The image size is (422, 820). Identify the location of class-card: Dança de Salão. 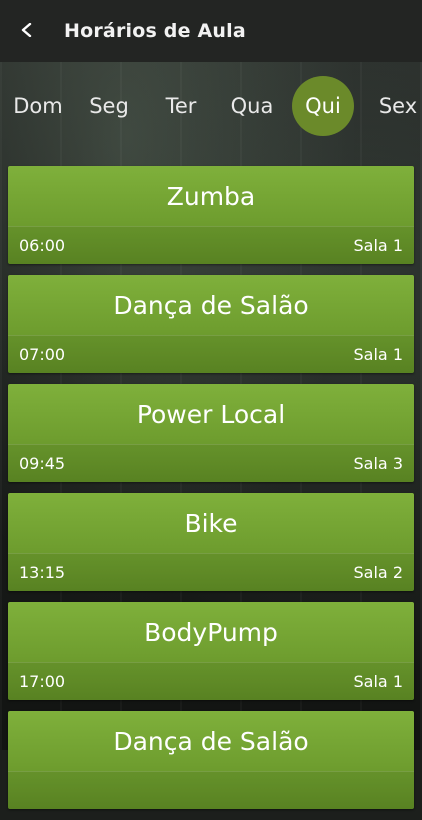
(211, 760).